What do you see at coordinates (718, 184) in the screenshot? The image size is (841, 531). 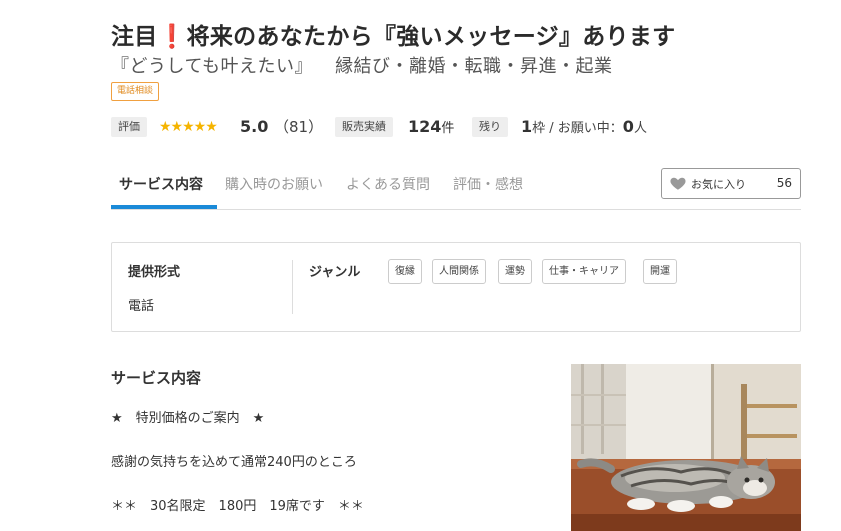 I see `favorite-label: お気に入り` at bounding box center [718, 184].